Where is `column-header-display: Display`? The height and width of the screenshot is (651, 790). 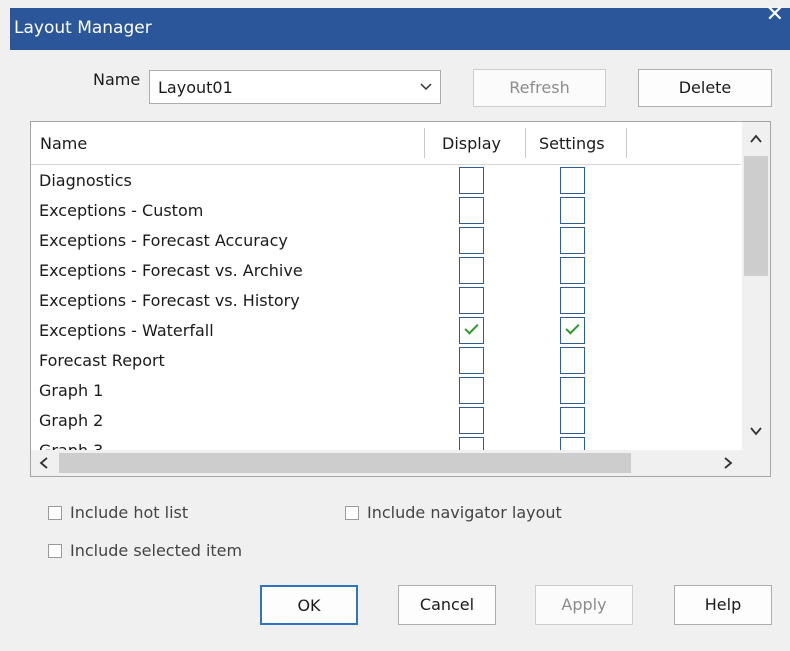 column-header-display: Display is located at coordinates (471, 143).